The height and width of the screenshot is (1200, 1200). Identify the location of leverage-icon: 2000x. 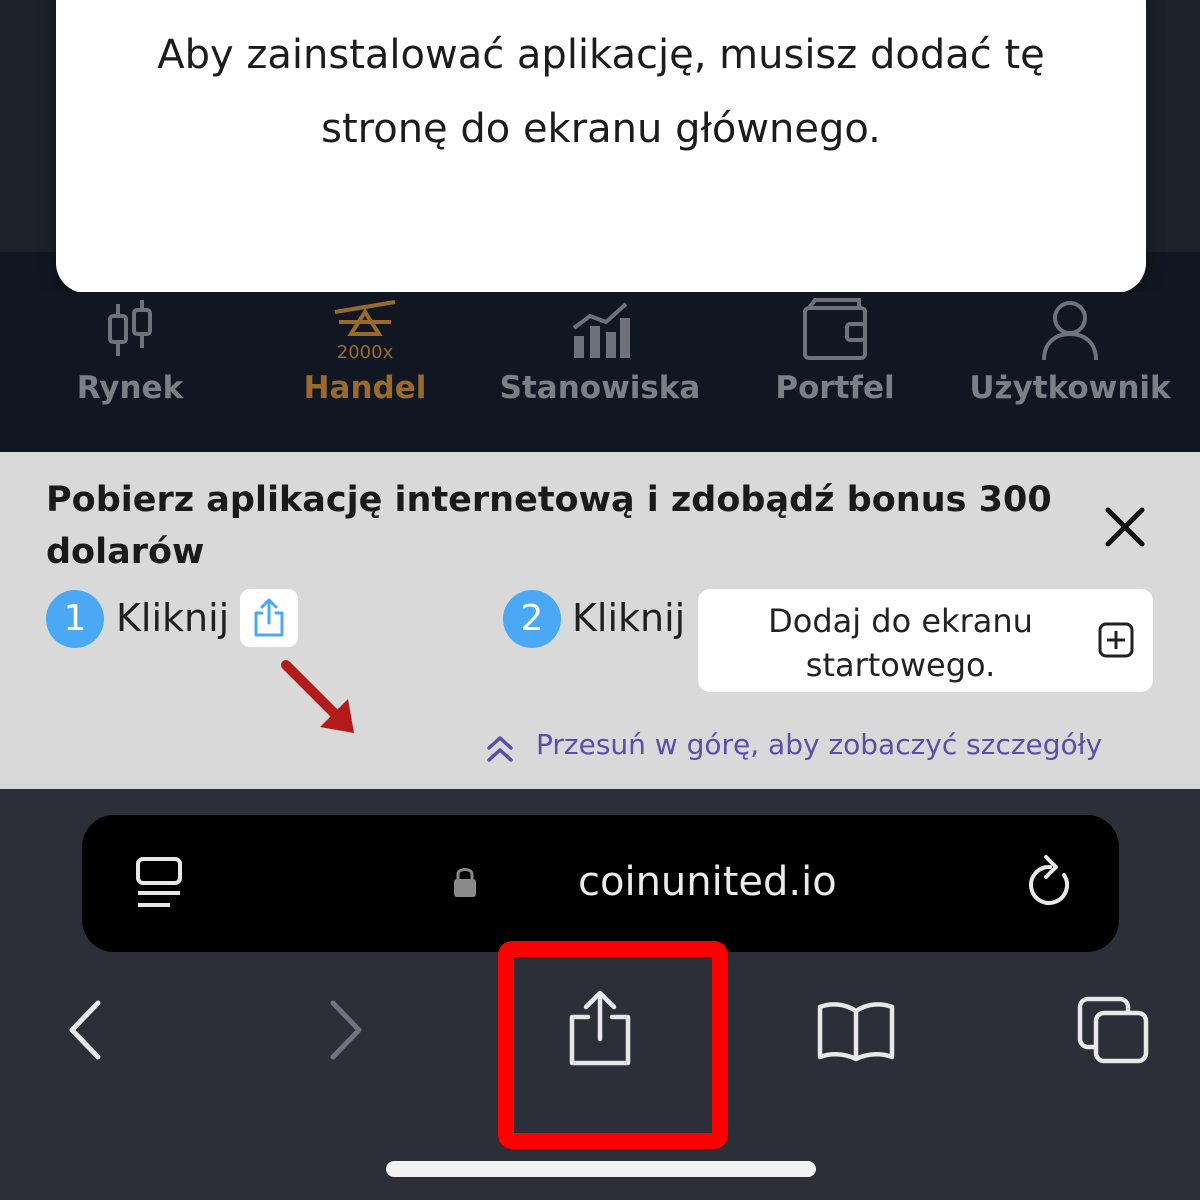
(365, 331).